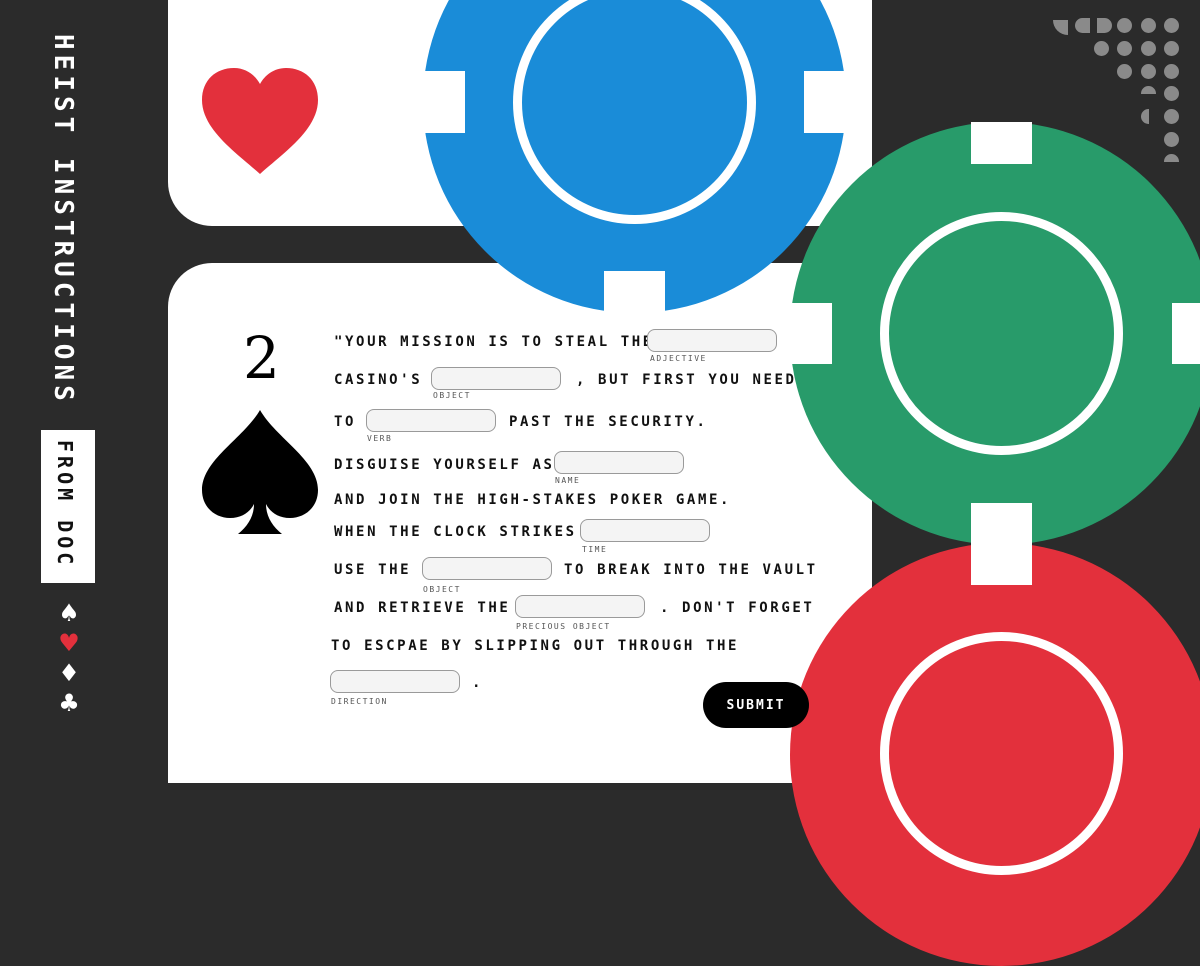 The height and width of the screenshot is (966, 1200). What do you see at coordinates (69, 703) in the screenshot?
I see `club-icon: ♣` at bounding box center [69, 703].